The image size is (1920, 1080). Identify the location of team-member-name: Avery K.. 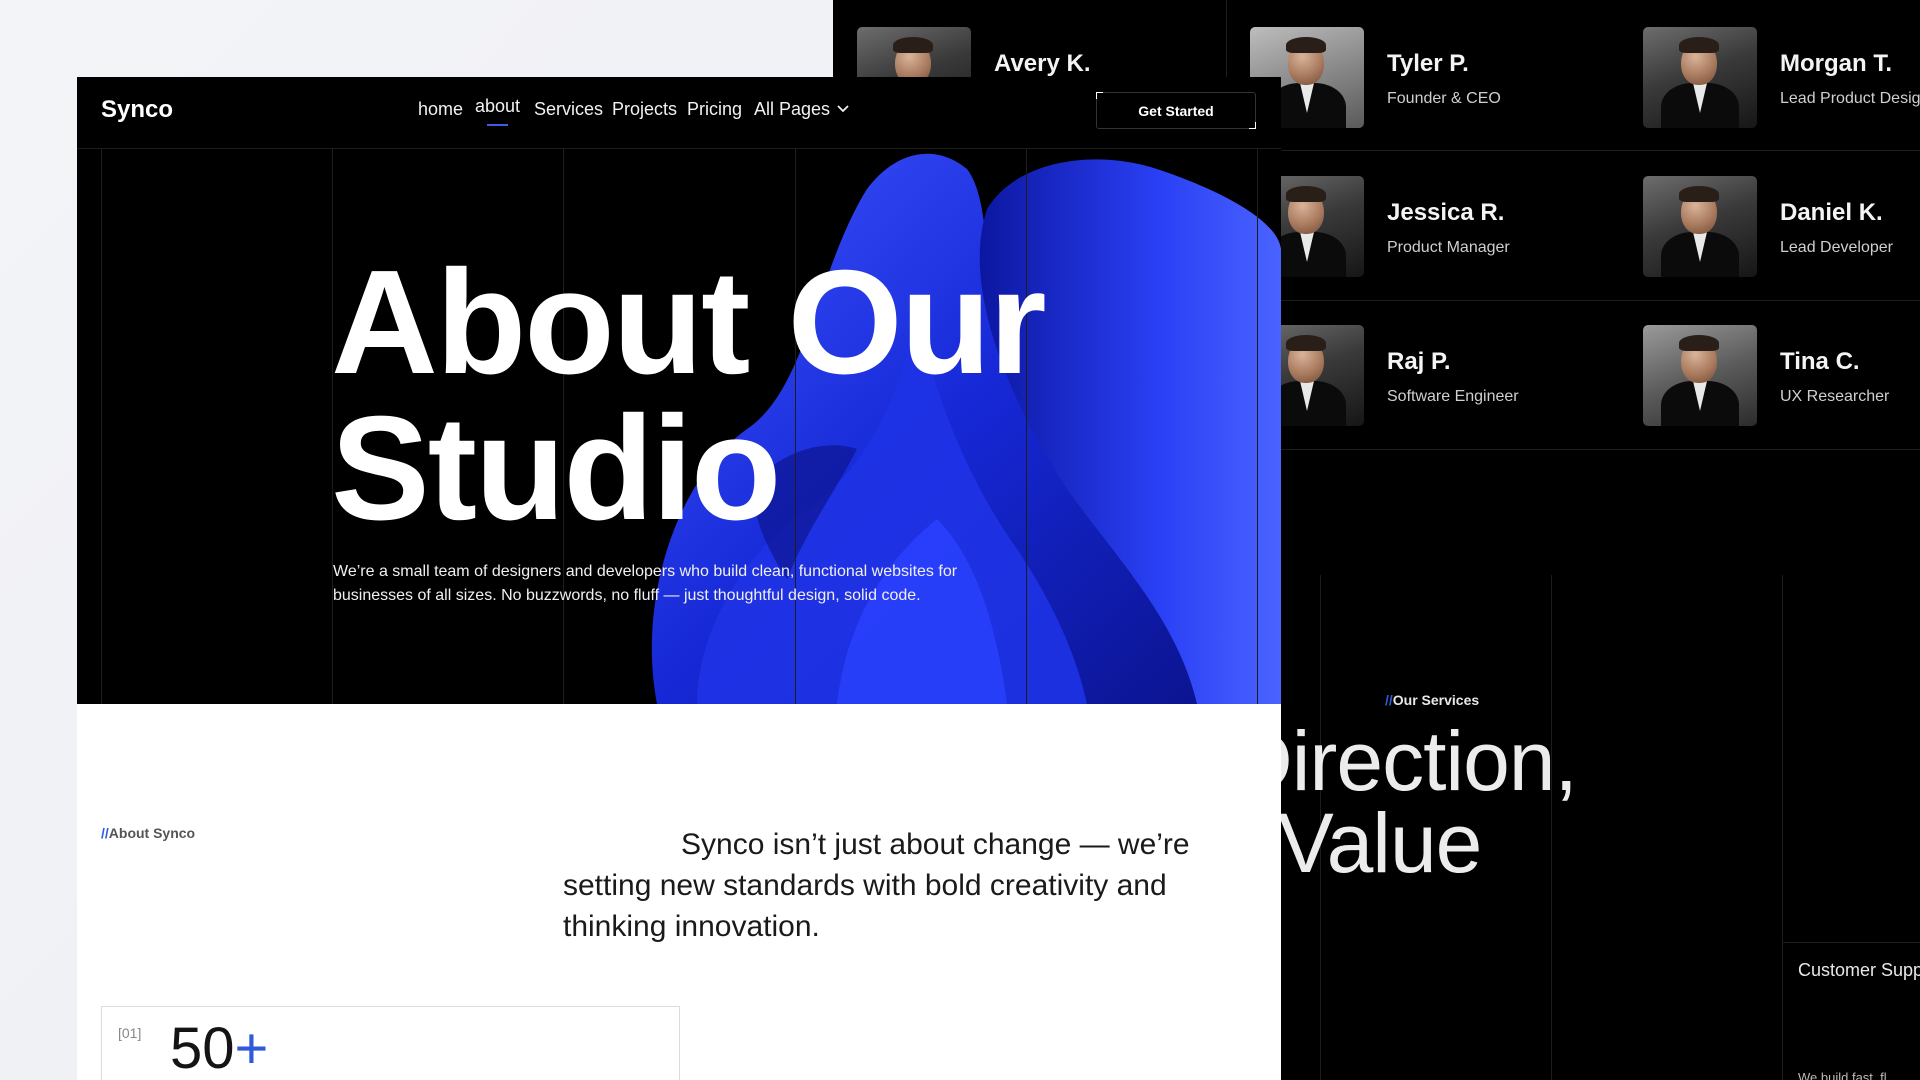
(1042, 63).